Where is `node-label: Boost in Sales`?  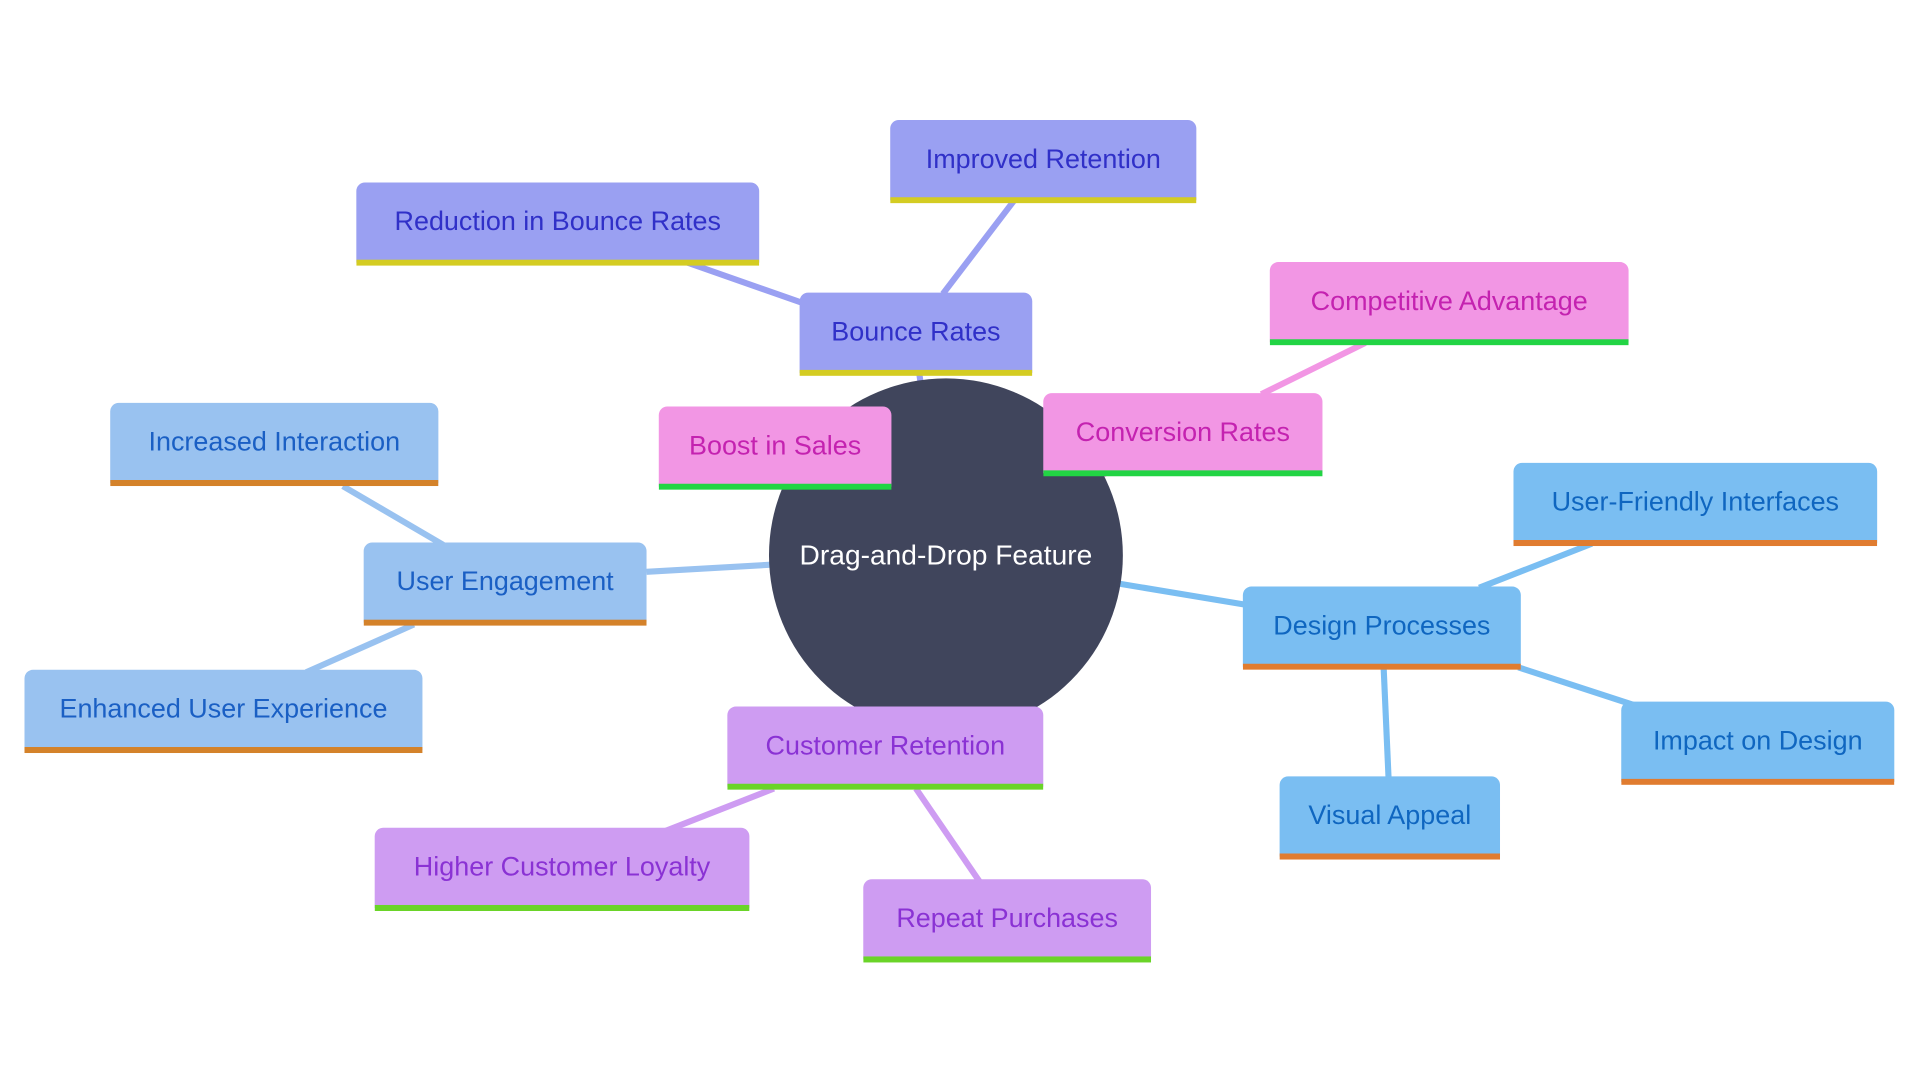
node-label: Boost in Sales is located at coordinates (775, 444).